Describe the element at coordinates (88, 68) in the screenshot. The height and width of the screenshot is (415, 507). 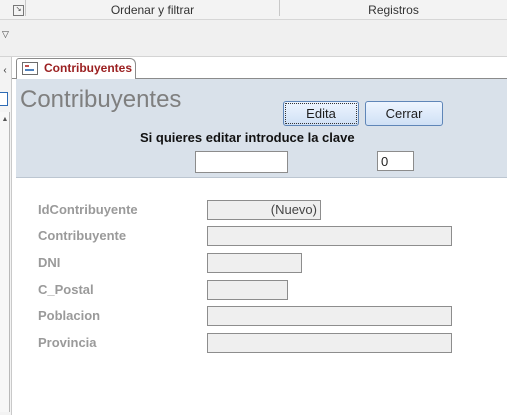
I see `tab-label: Contribuyentes` at that location.